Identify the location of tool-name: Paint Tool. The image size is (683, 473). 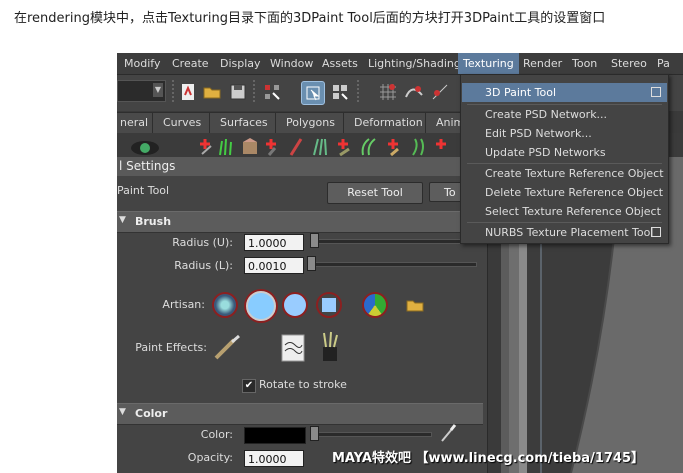
(143, 190).